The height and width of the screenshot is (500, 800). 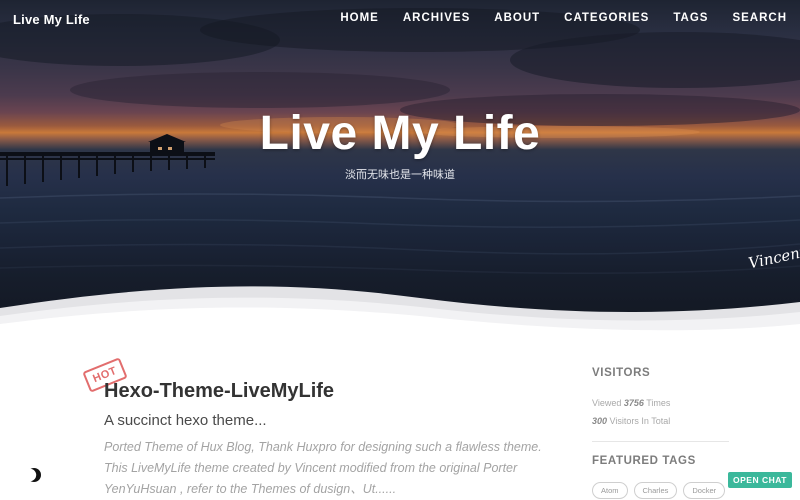 I want to click on views-stat: Viewed 3756 Times, so click(x=631, y=403).